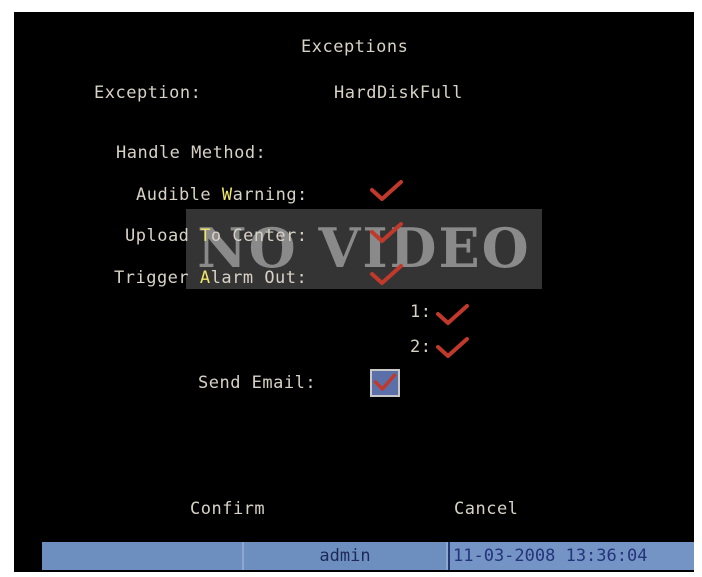 The height and width of the screenshot is (577, 702). I want to click on status-user: admin, so click(346, 556).